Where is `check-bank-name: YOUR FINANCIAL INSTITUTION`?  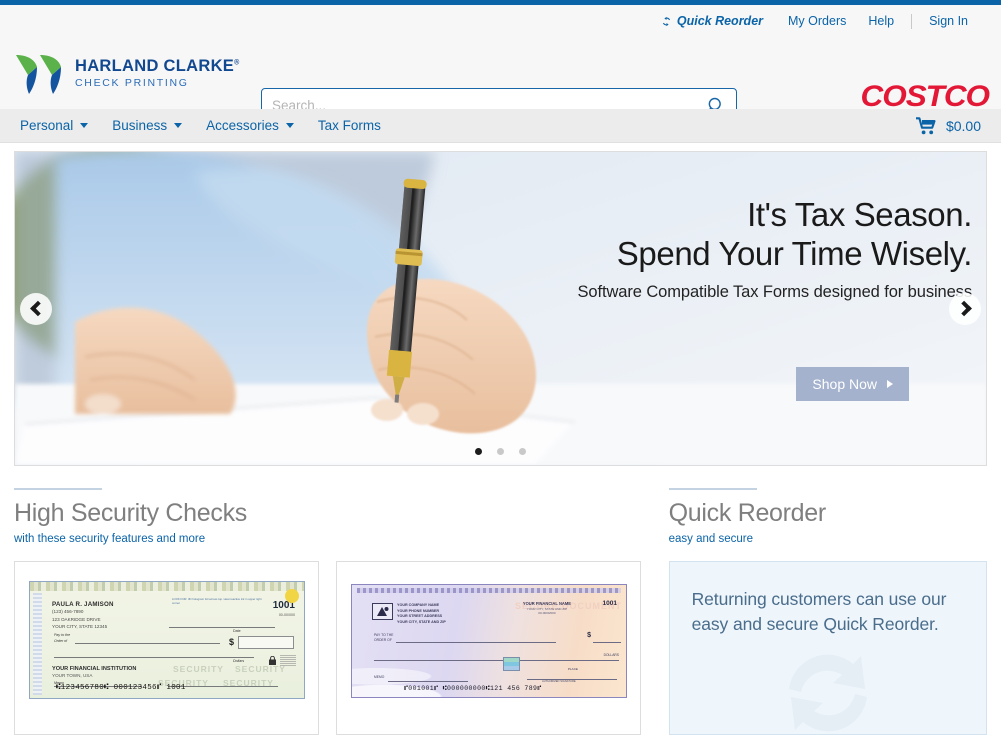 check-bank-name: YOUR FINANCIAL INSTITUTION is located at coordinates (94, 669).